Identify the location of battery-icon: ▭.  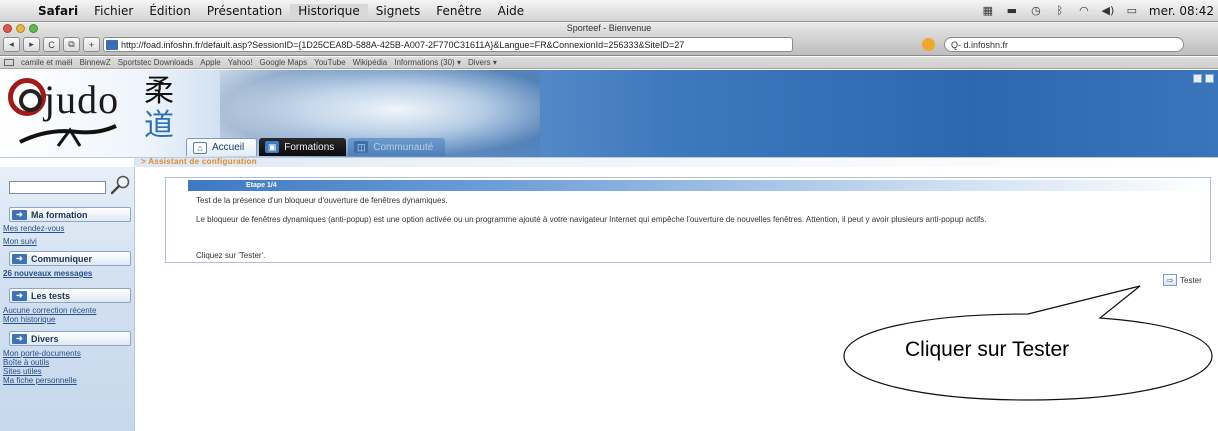
(1132, 10).